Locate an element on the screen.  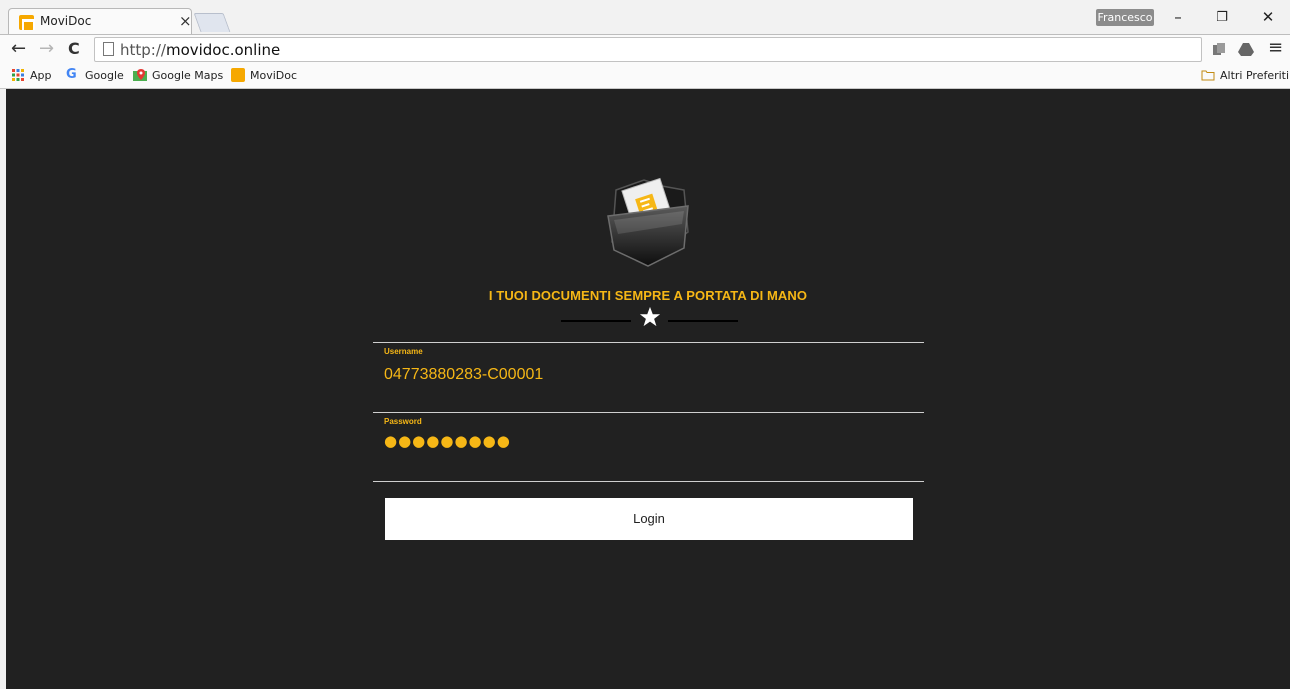
browser-tab: MoviDoc × is located at coordinates (100, 21).